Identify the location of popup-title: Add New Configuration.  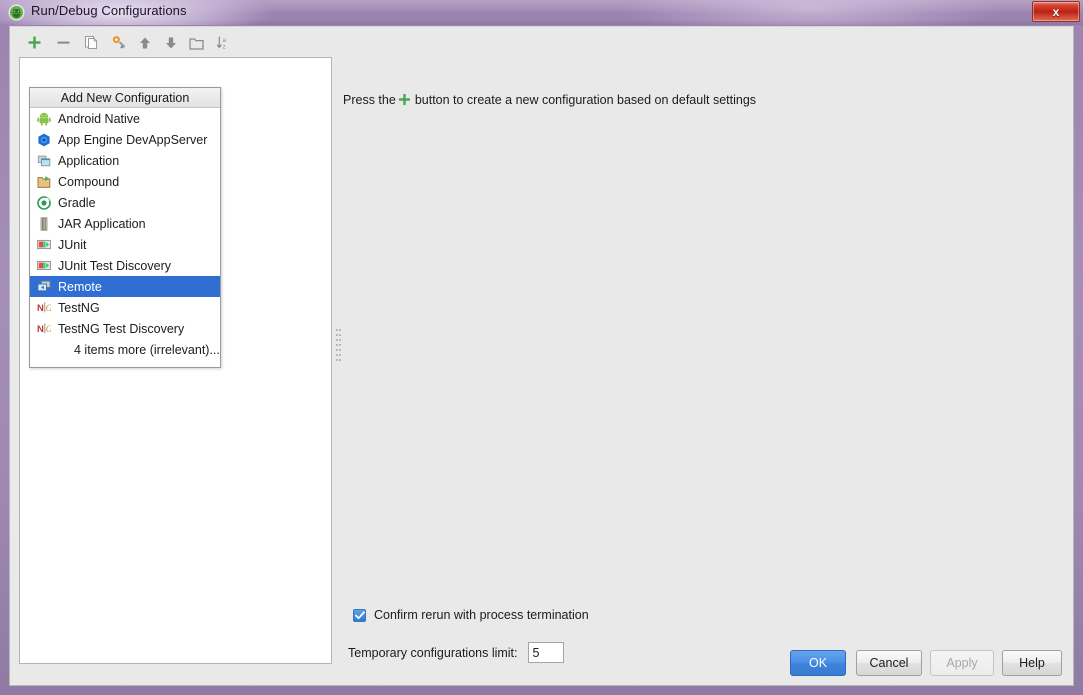
(125, 98).